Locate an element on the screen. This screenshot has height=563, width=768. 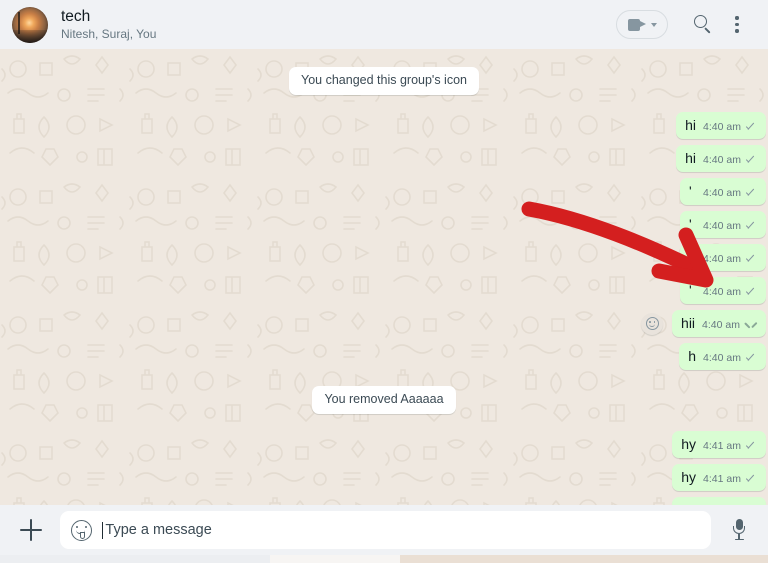
voice-record-button is located at coordinates (739, 530).